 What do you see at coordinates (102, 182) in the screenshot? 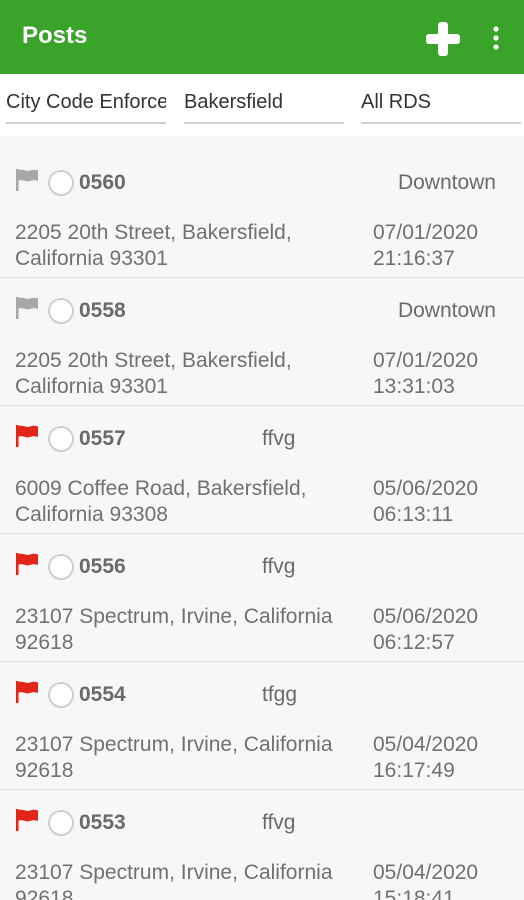
I see `post-number: 0560` at bounding box center [102, 182].